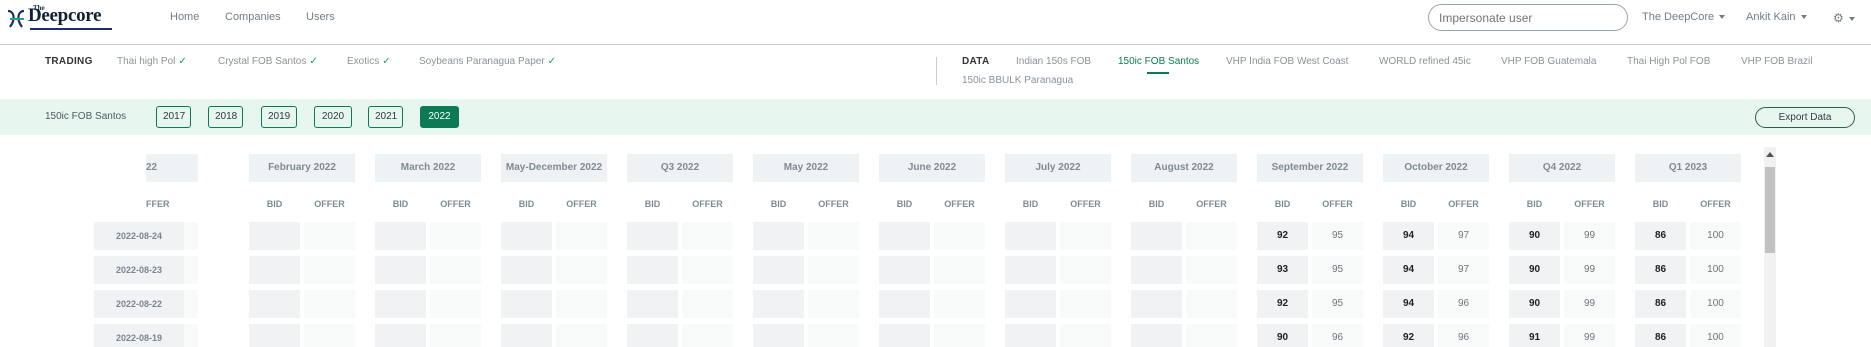 This screenshot has width=1871, height=347. What do you see at coordinates (369, 61) in the screenshot?
I see `trading-item-exotics: Exotics ✓` at bounding box center [369, 61].